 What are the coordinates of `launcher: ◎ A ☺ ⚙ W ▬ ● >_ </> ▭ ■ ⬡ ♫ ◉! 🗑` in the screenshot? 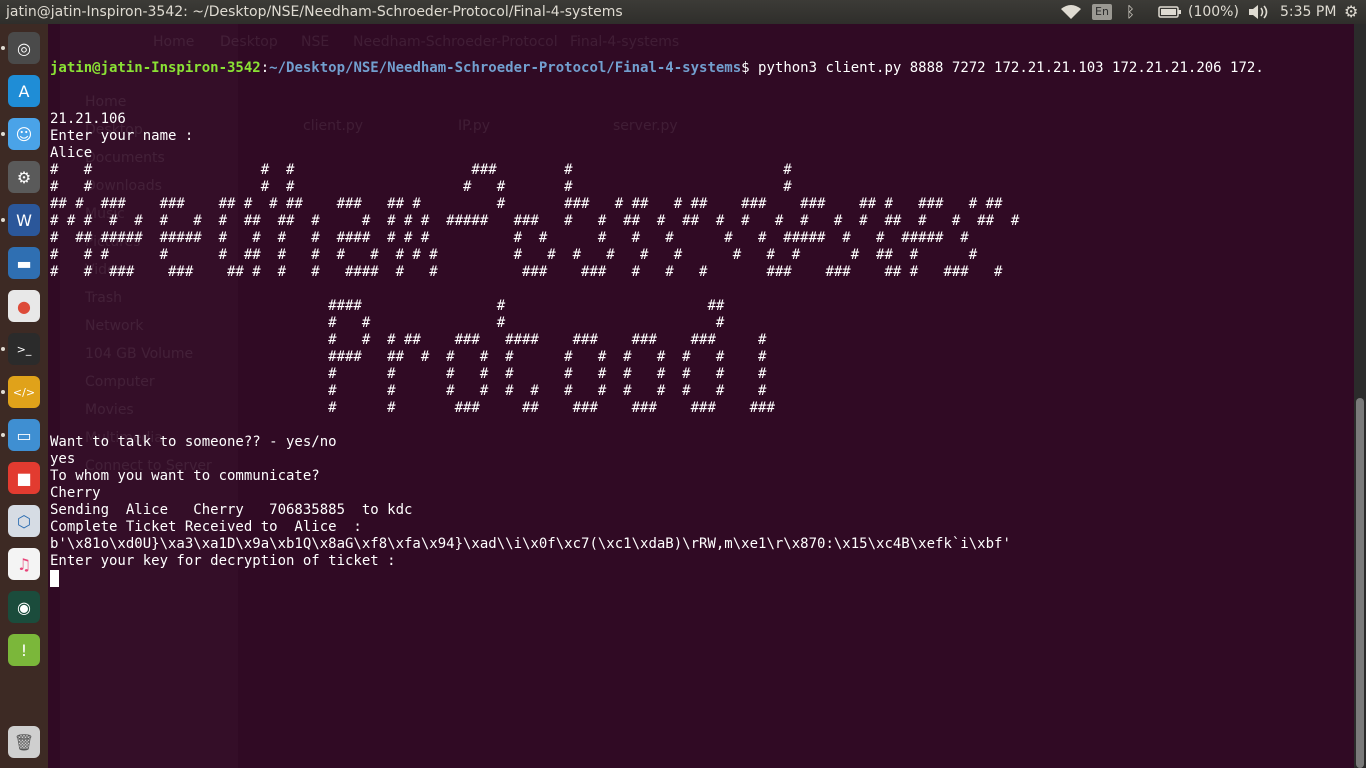 It's located at (24, 396).